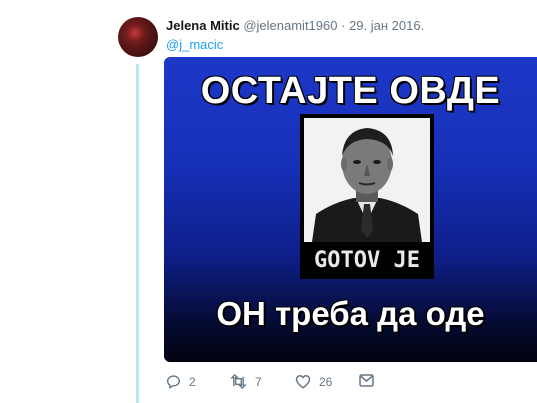 The width and height of the screenshot is (537, 403). I want to click on thread-line, so click(137, 233).